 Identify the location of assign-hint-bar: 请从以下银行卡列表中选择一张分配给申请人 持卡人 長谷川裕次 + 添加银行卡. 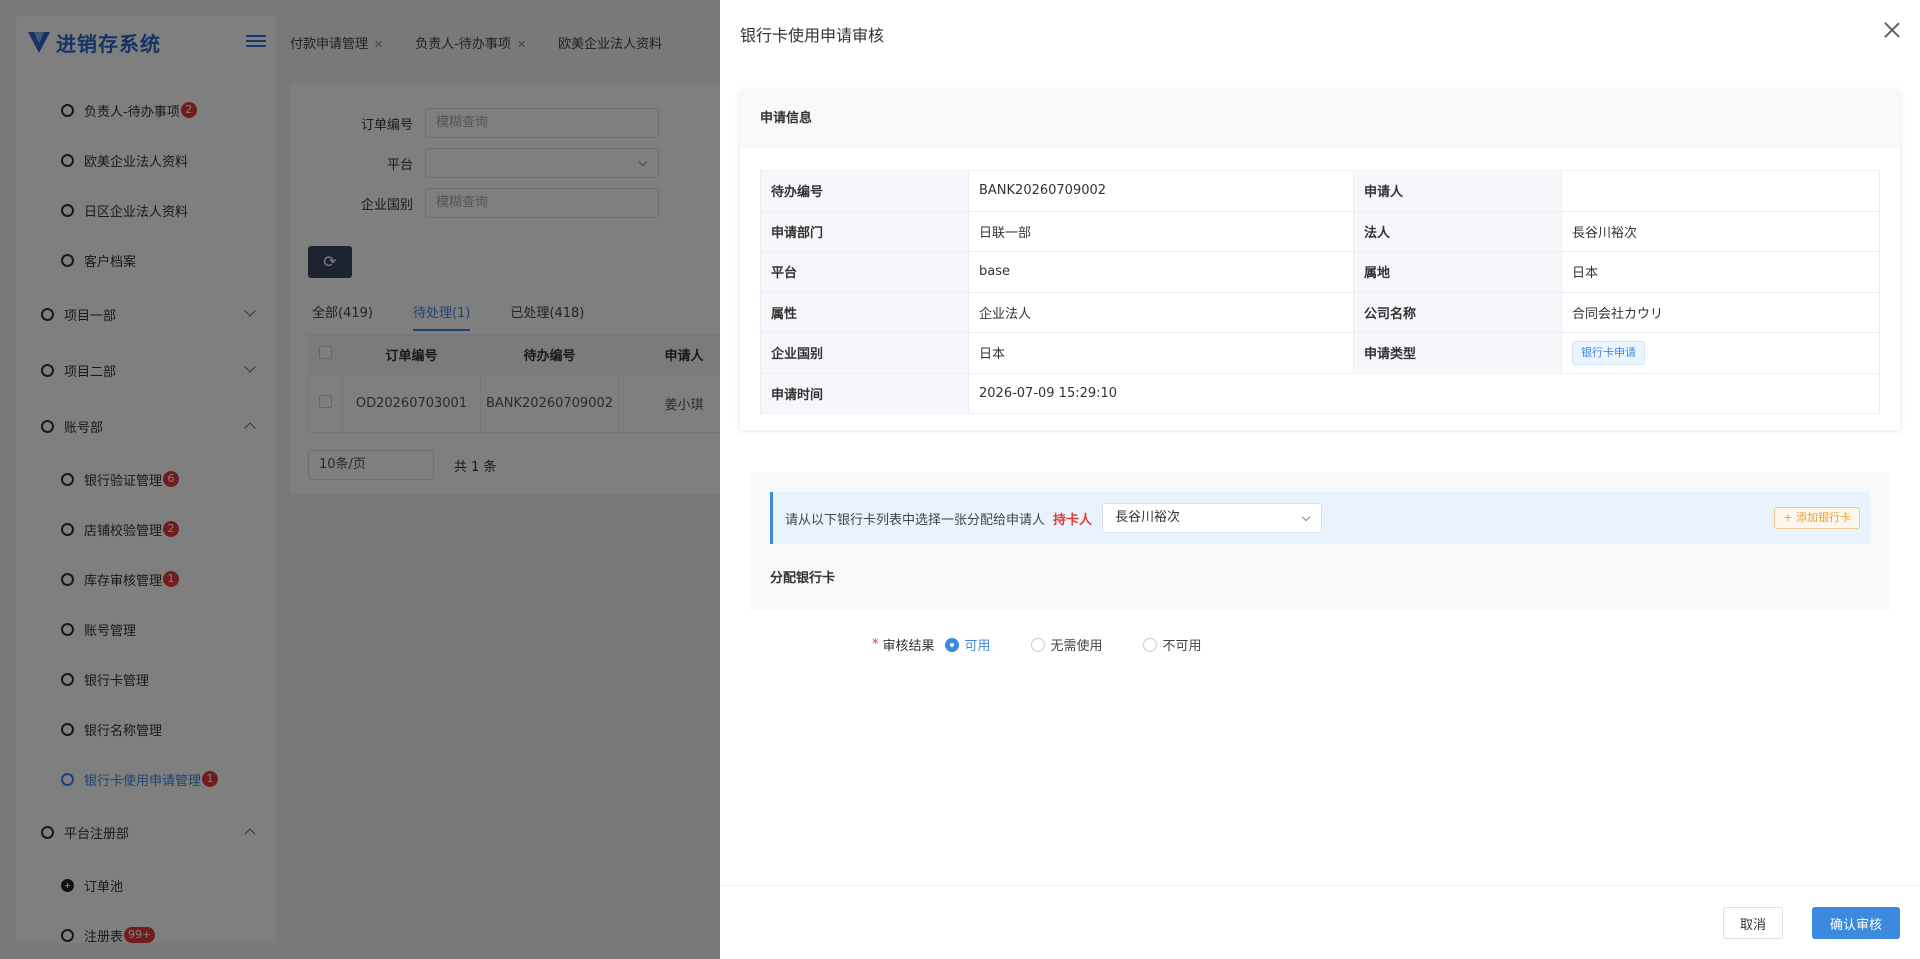
(1320, 518).